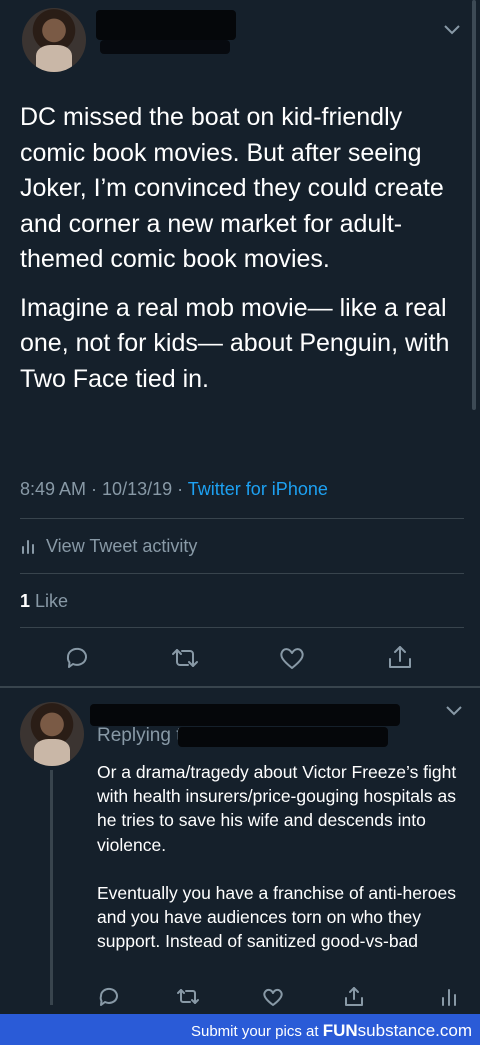  What do you see at coordinates (165, 47) in the screenshot?
I see `redacted-handle` at bounding box center [165, 47].